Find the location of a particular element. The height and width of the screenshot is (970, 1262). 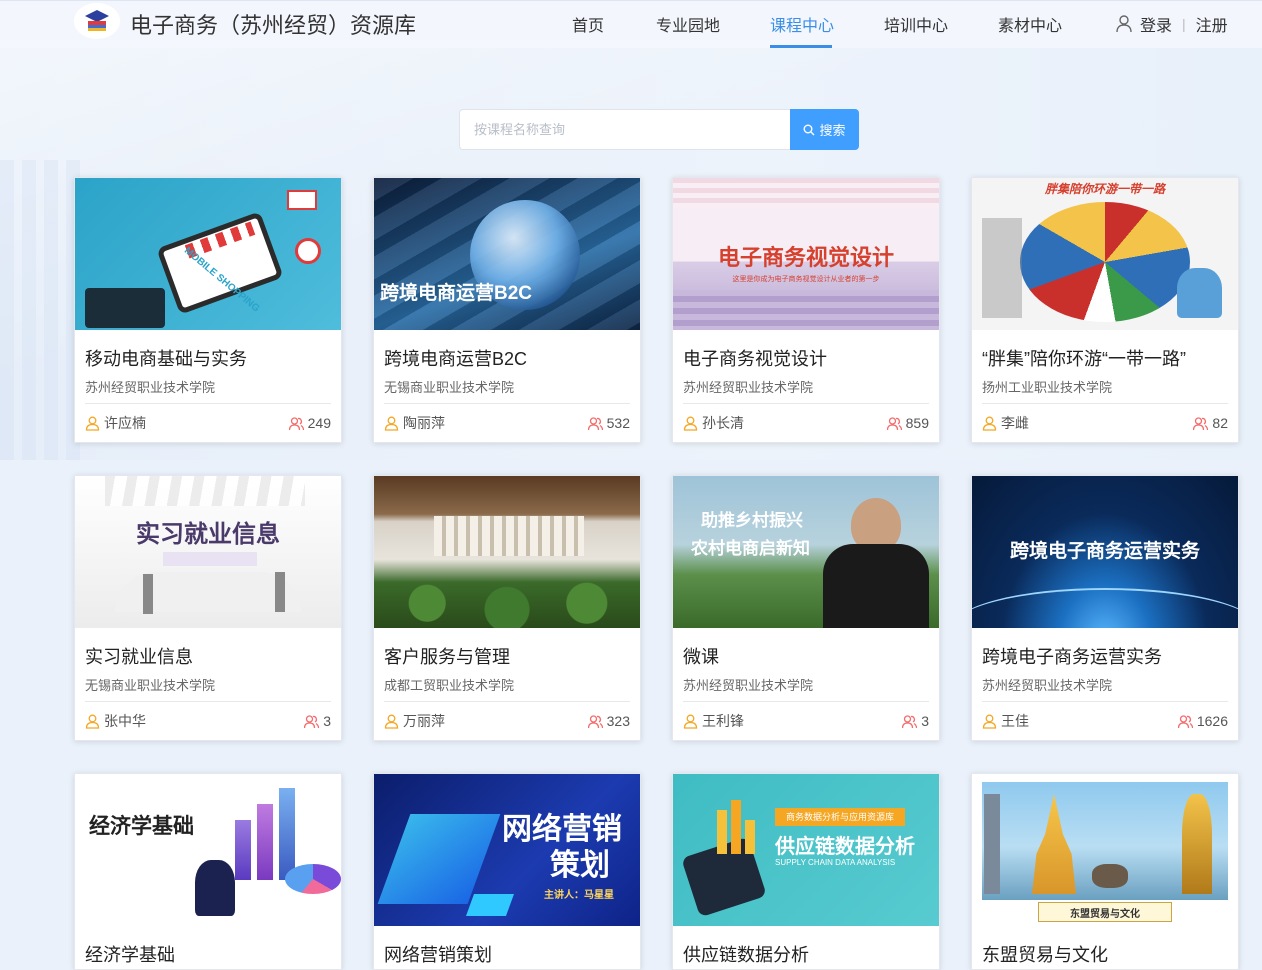

course-title: 网络营销策划 is located at coordinates (438, 954).